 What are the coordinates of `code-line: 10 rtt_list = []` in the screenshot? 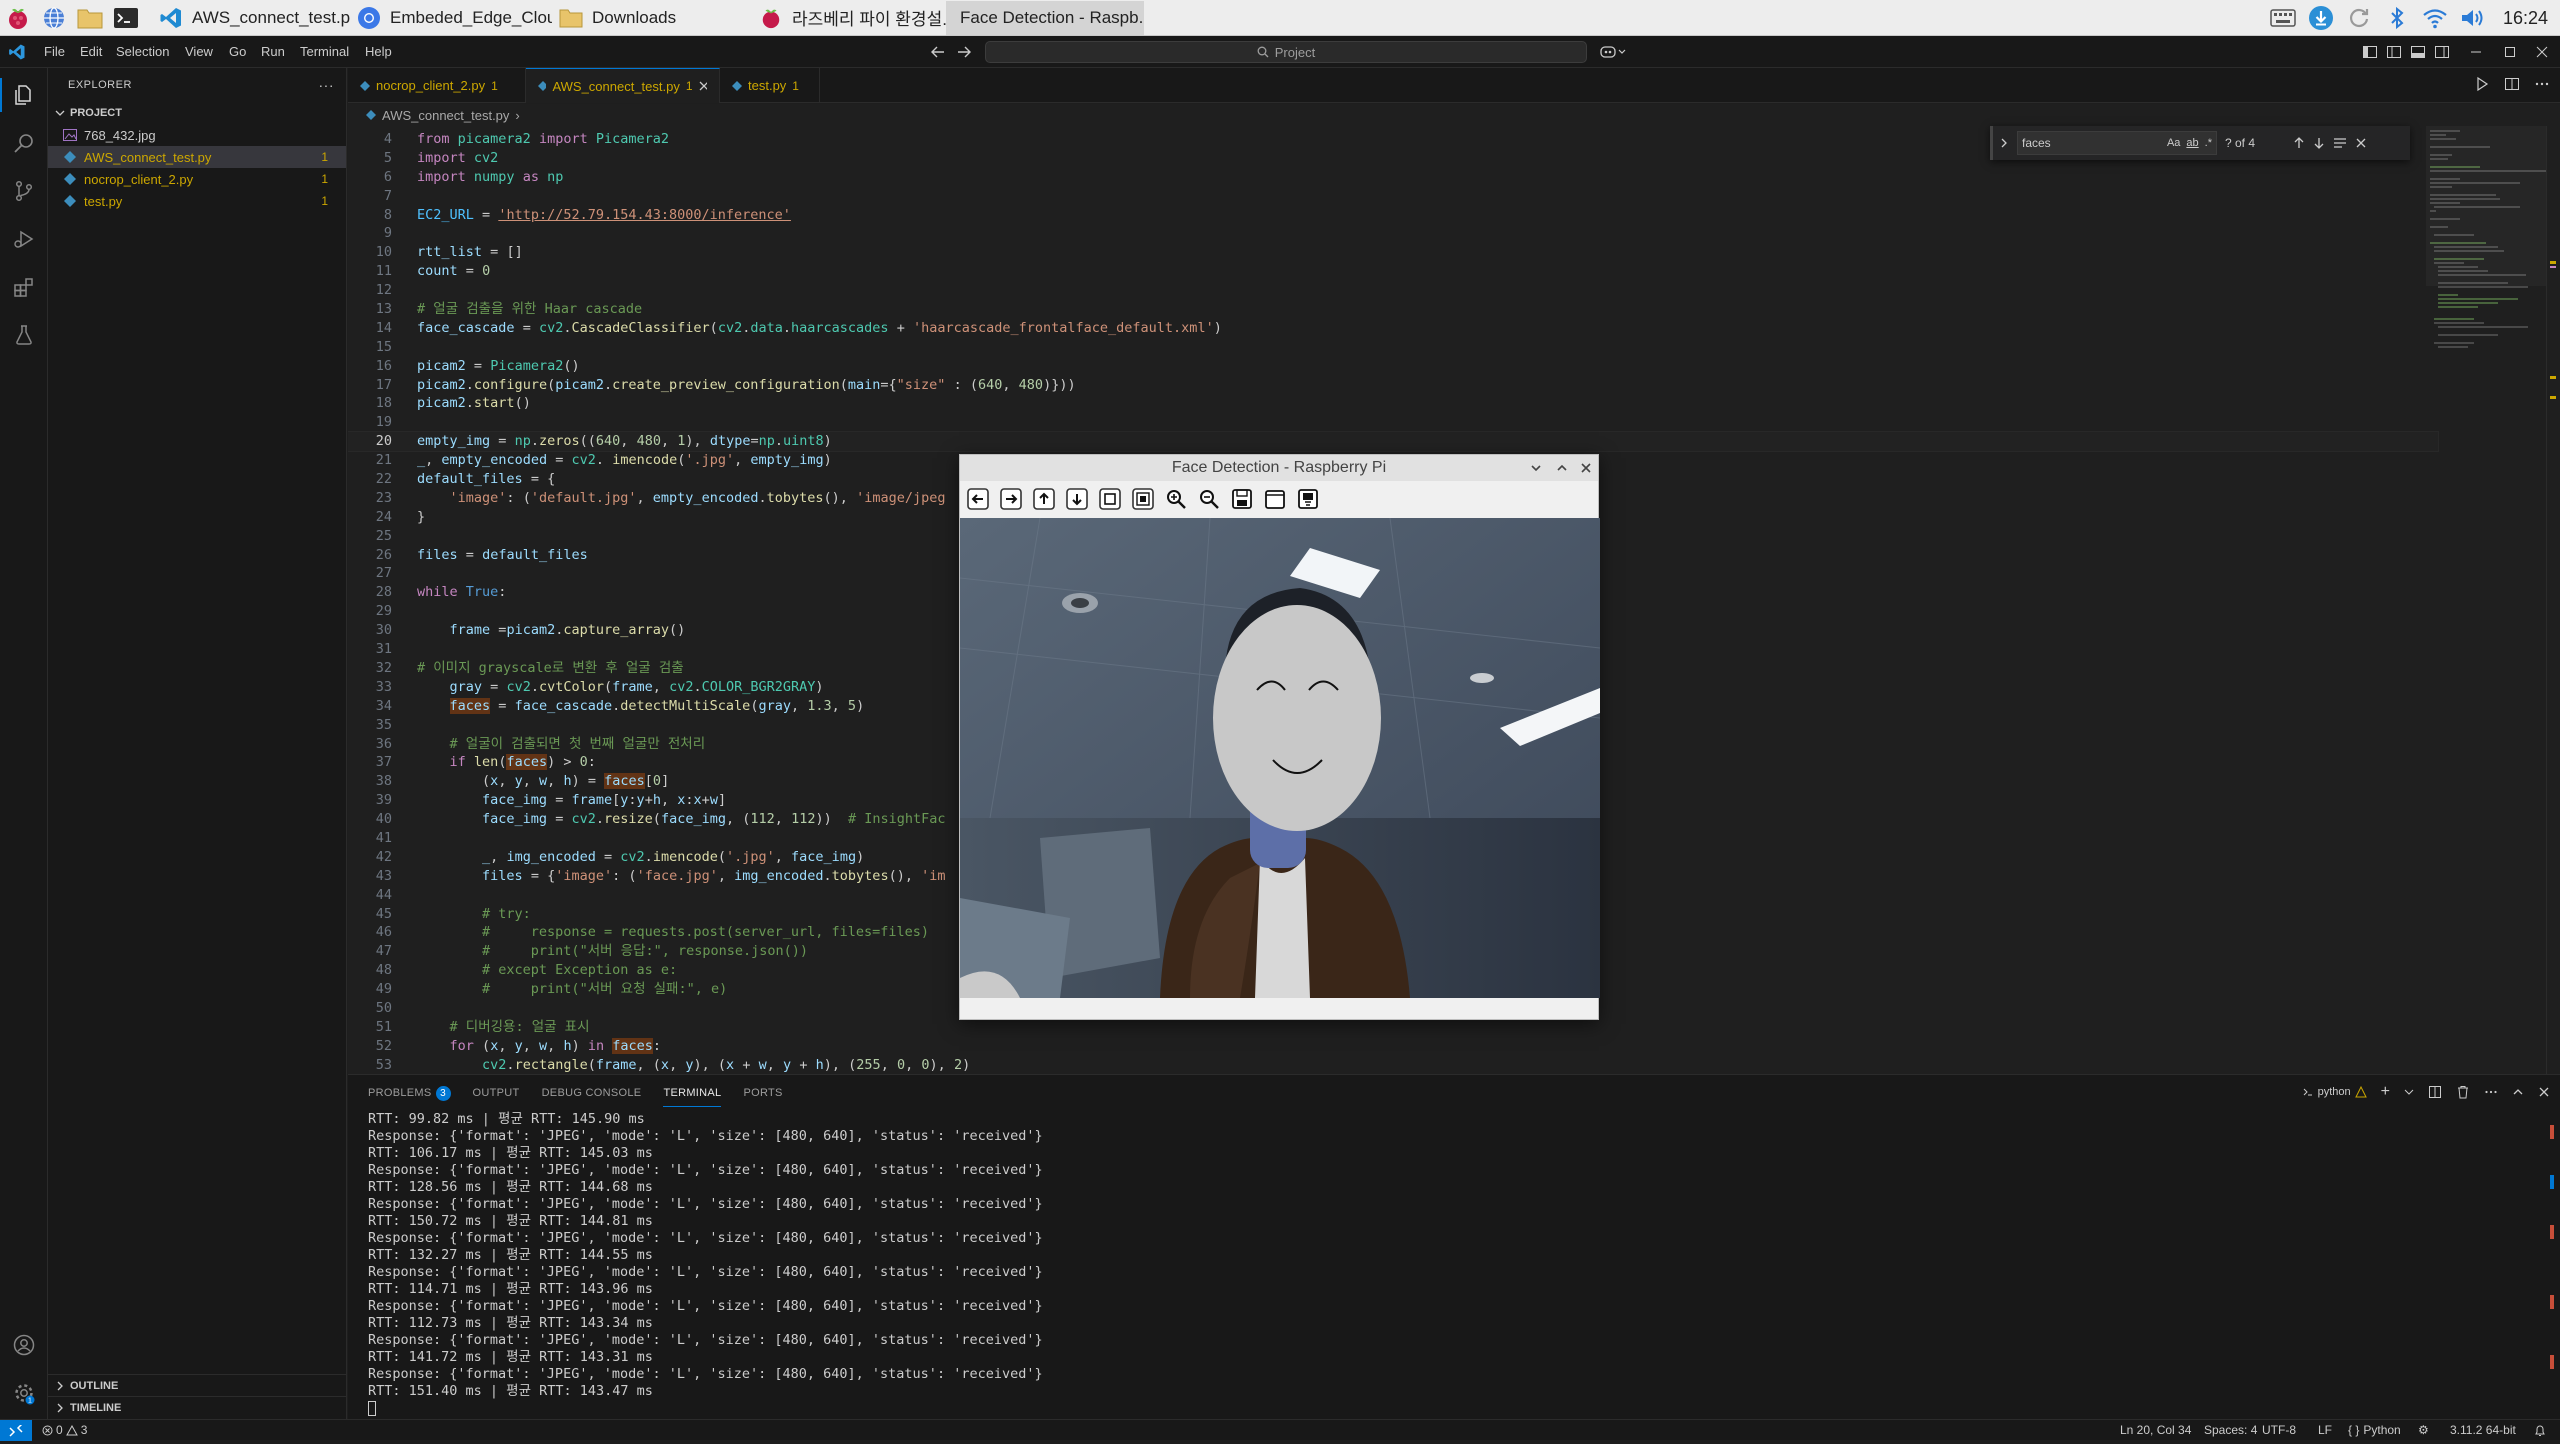 It's located at (1393, 252).